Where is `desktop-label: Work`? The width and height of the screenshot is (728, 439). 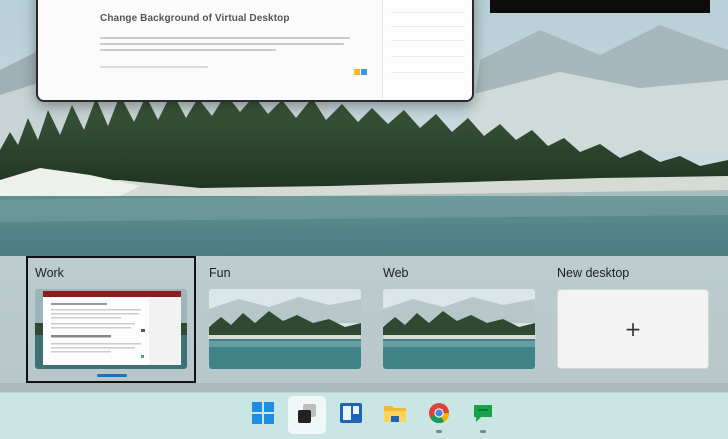
desktop-label: Work is located at coordinates (49, 273).